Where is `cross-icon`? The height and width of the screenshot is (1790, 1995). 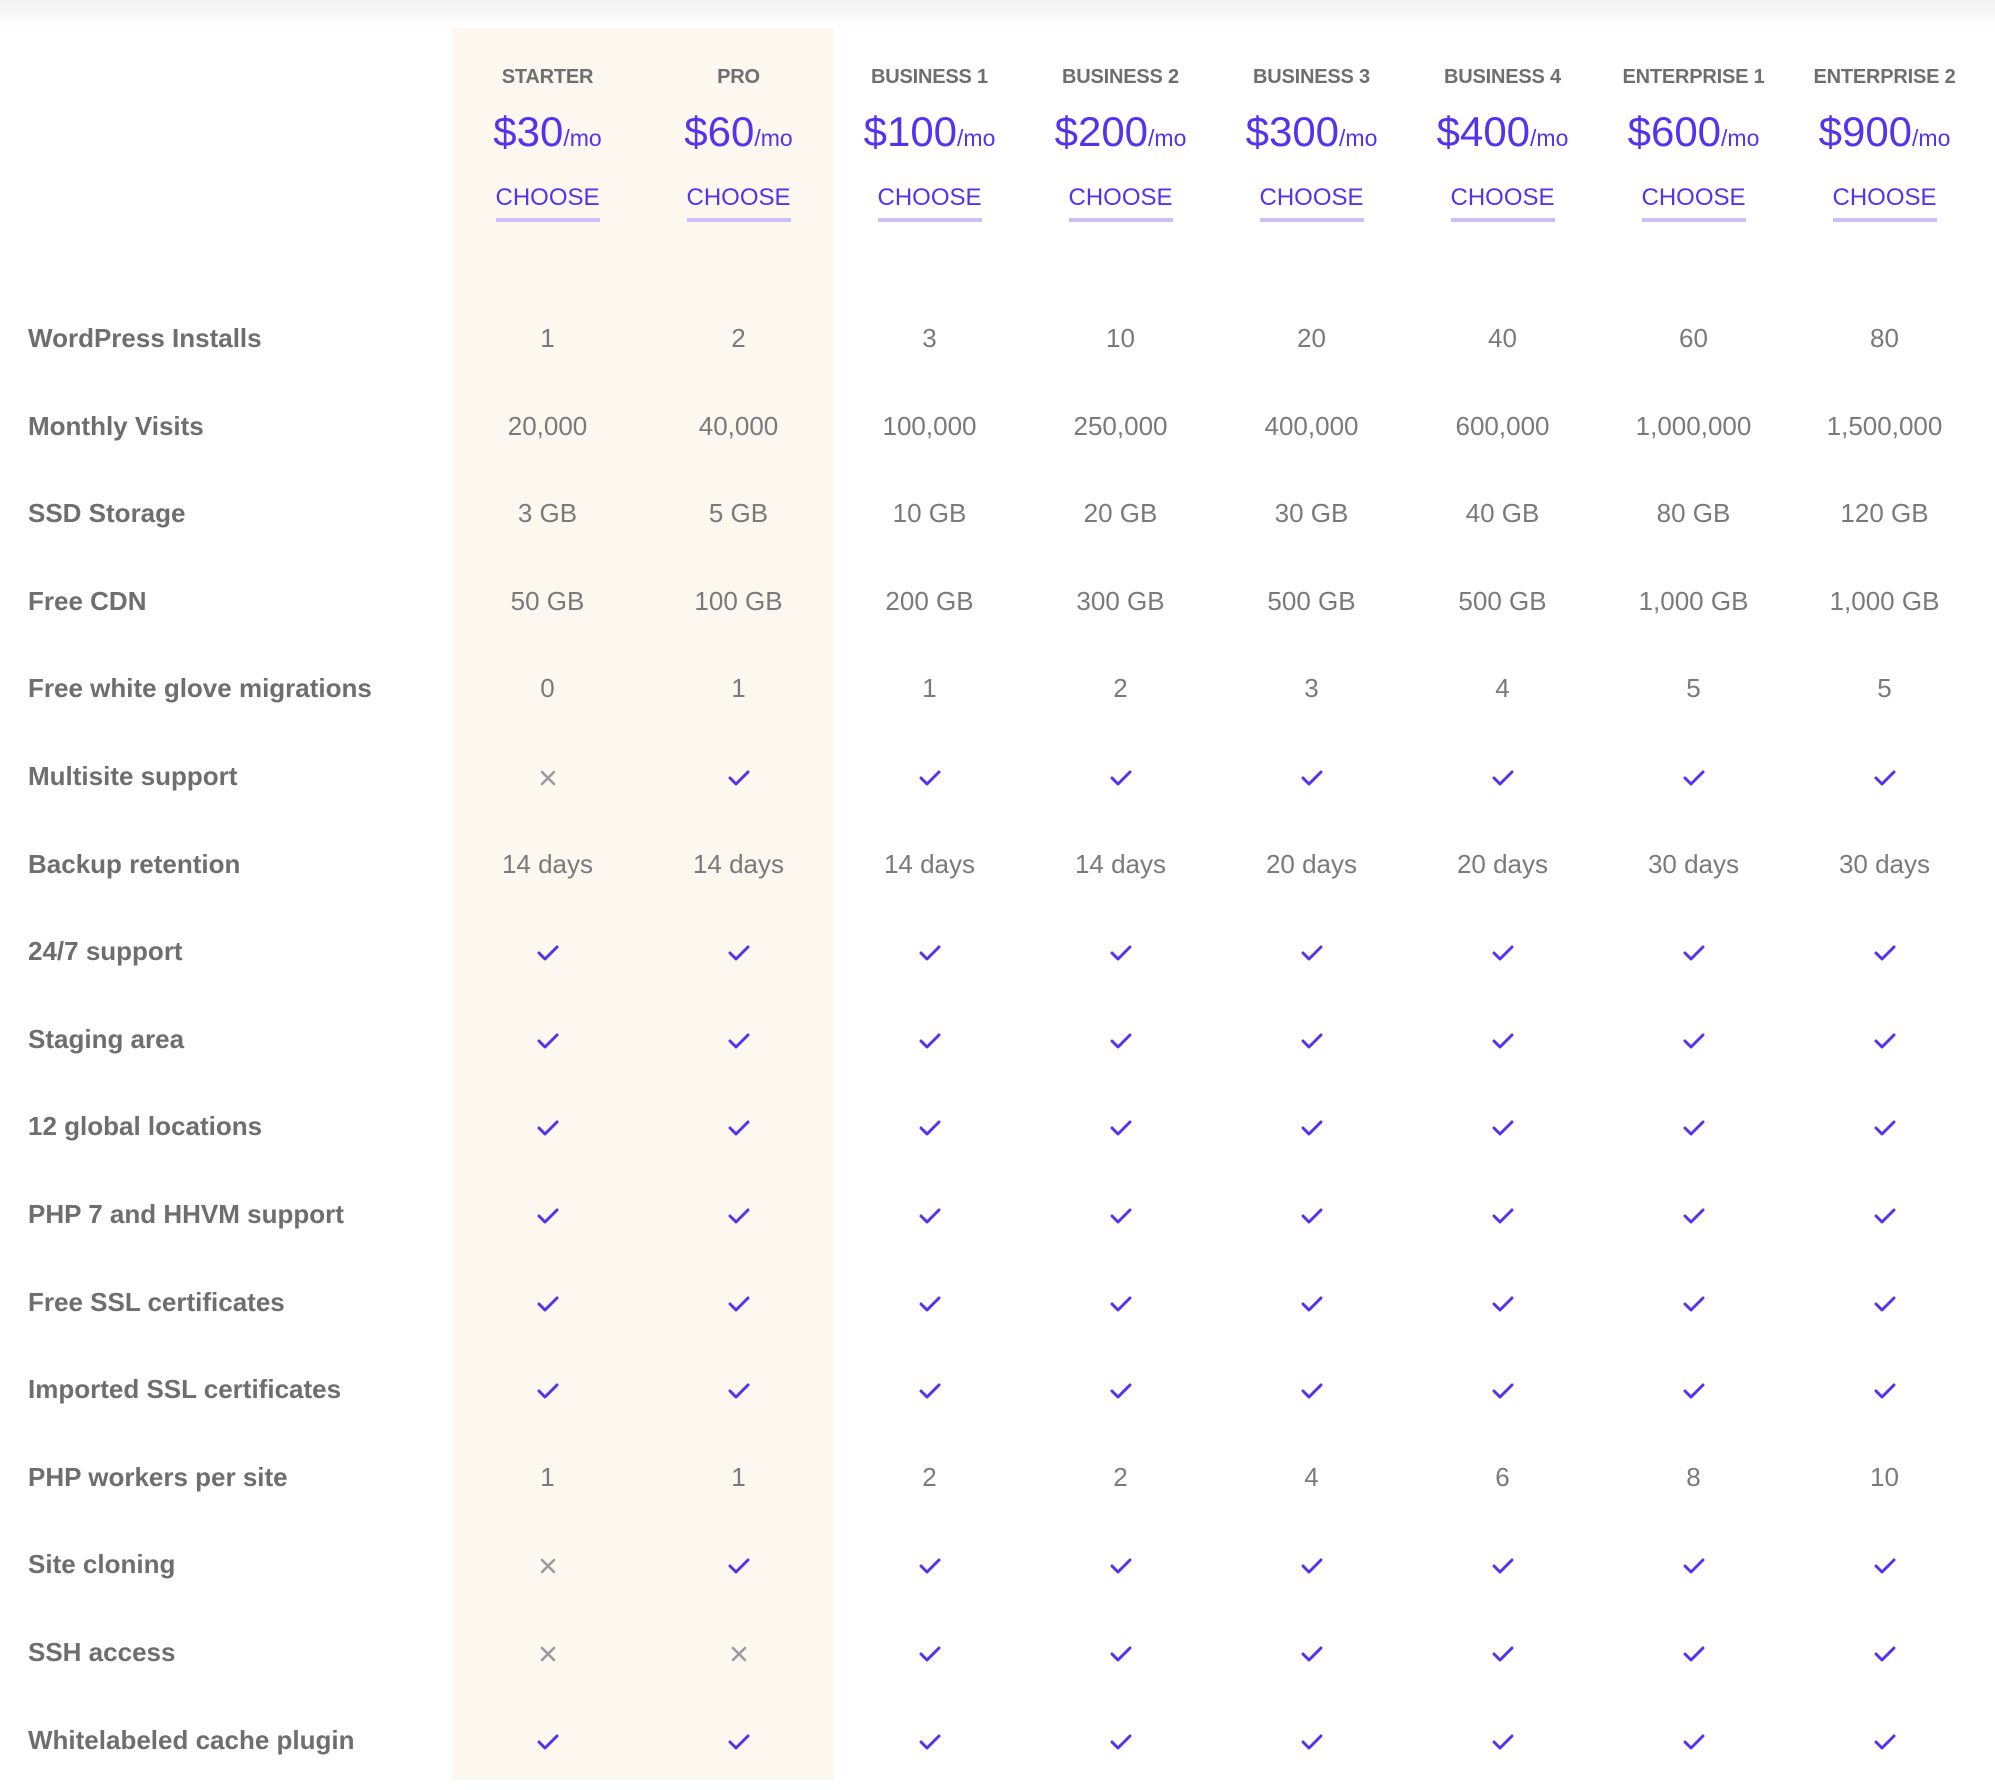 cross-icon is located at coordinates (738, 1652).